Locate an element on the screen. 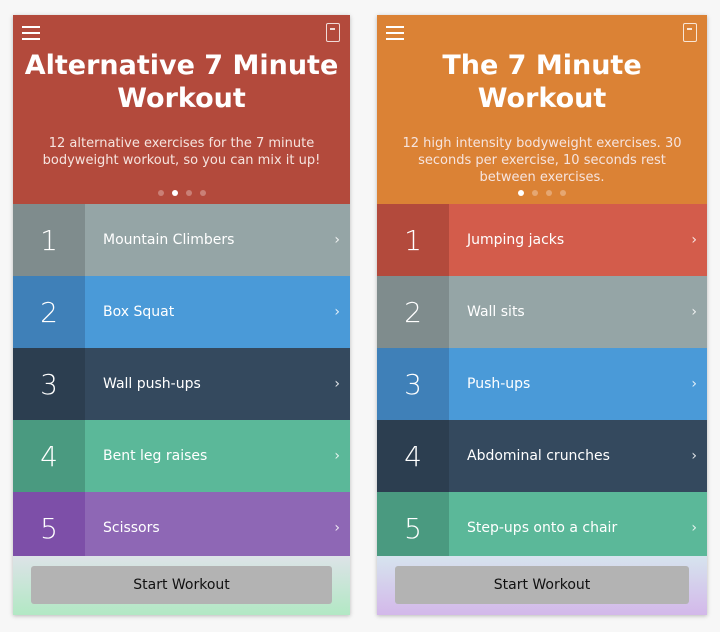  exercise-label: Mountain Climbers is located at coordinates (169, 240).